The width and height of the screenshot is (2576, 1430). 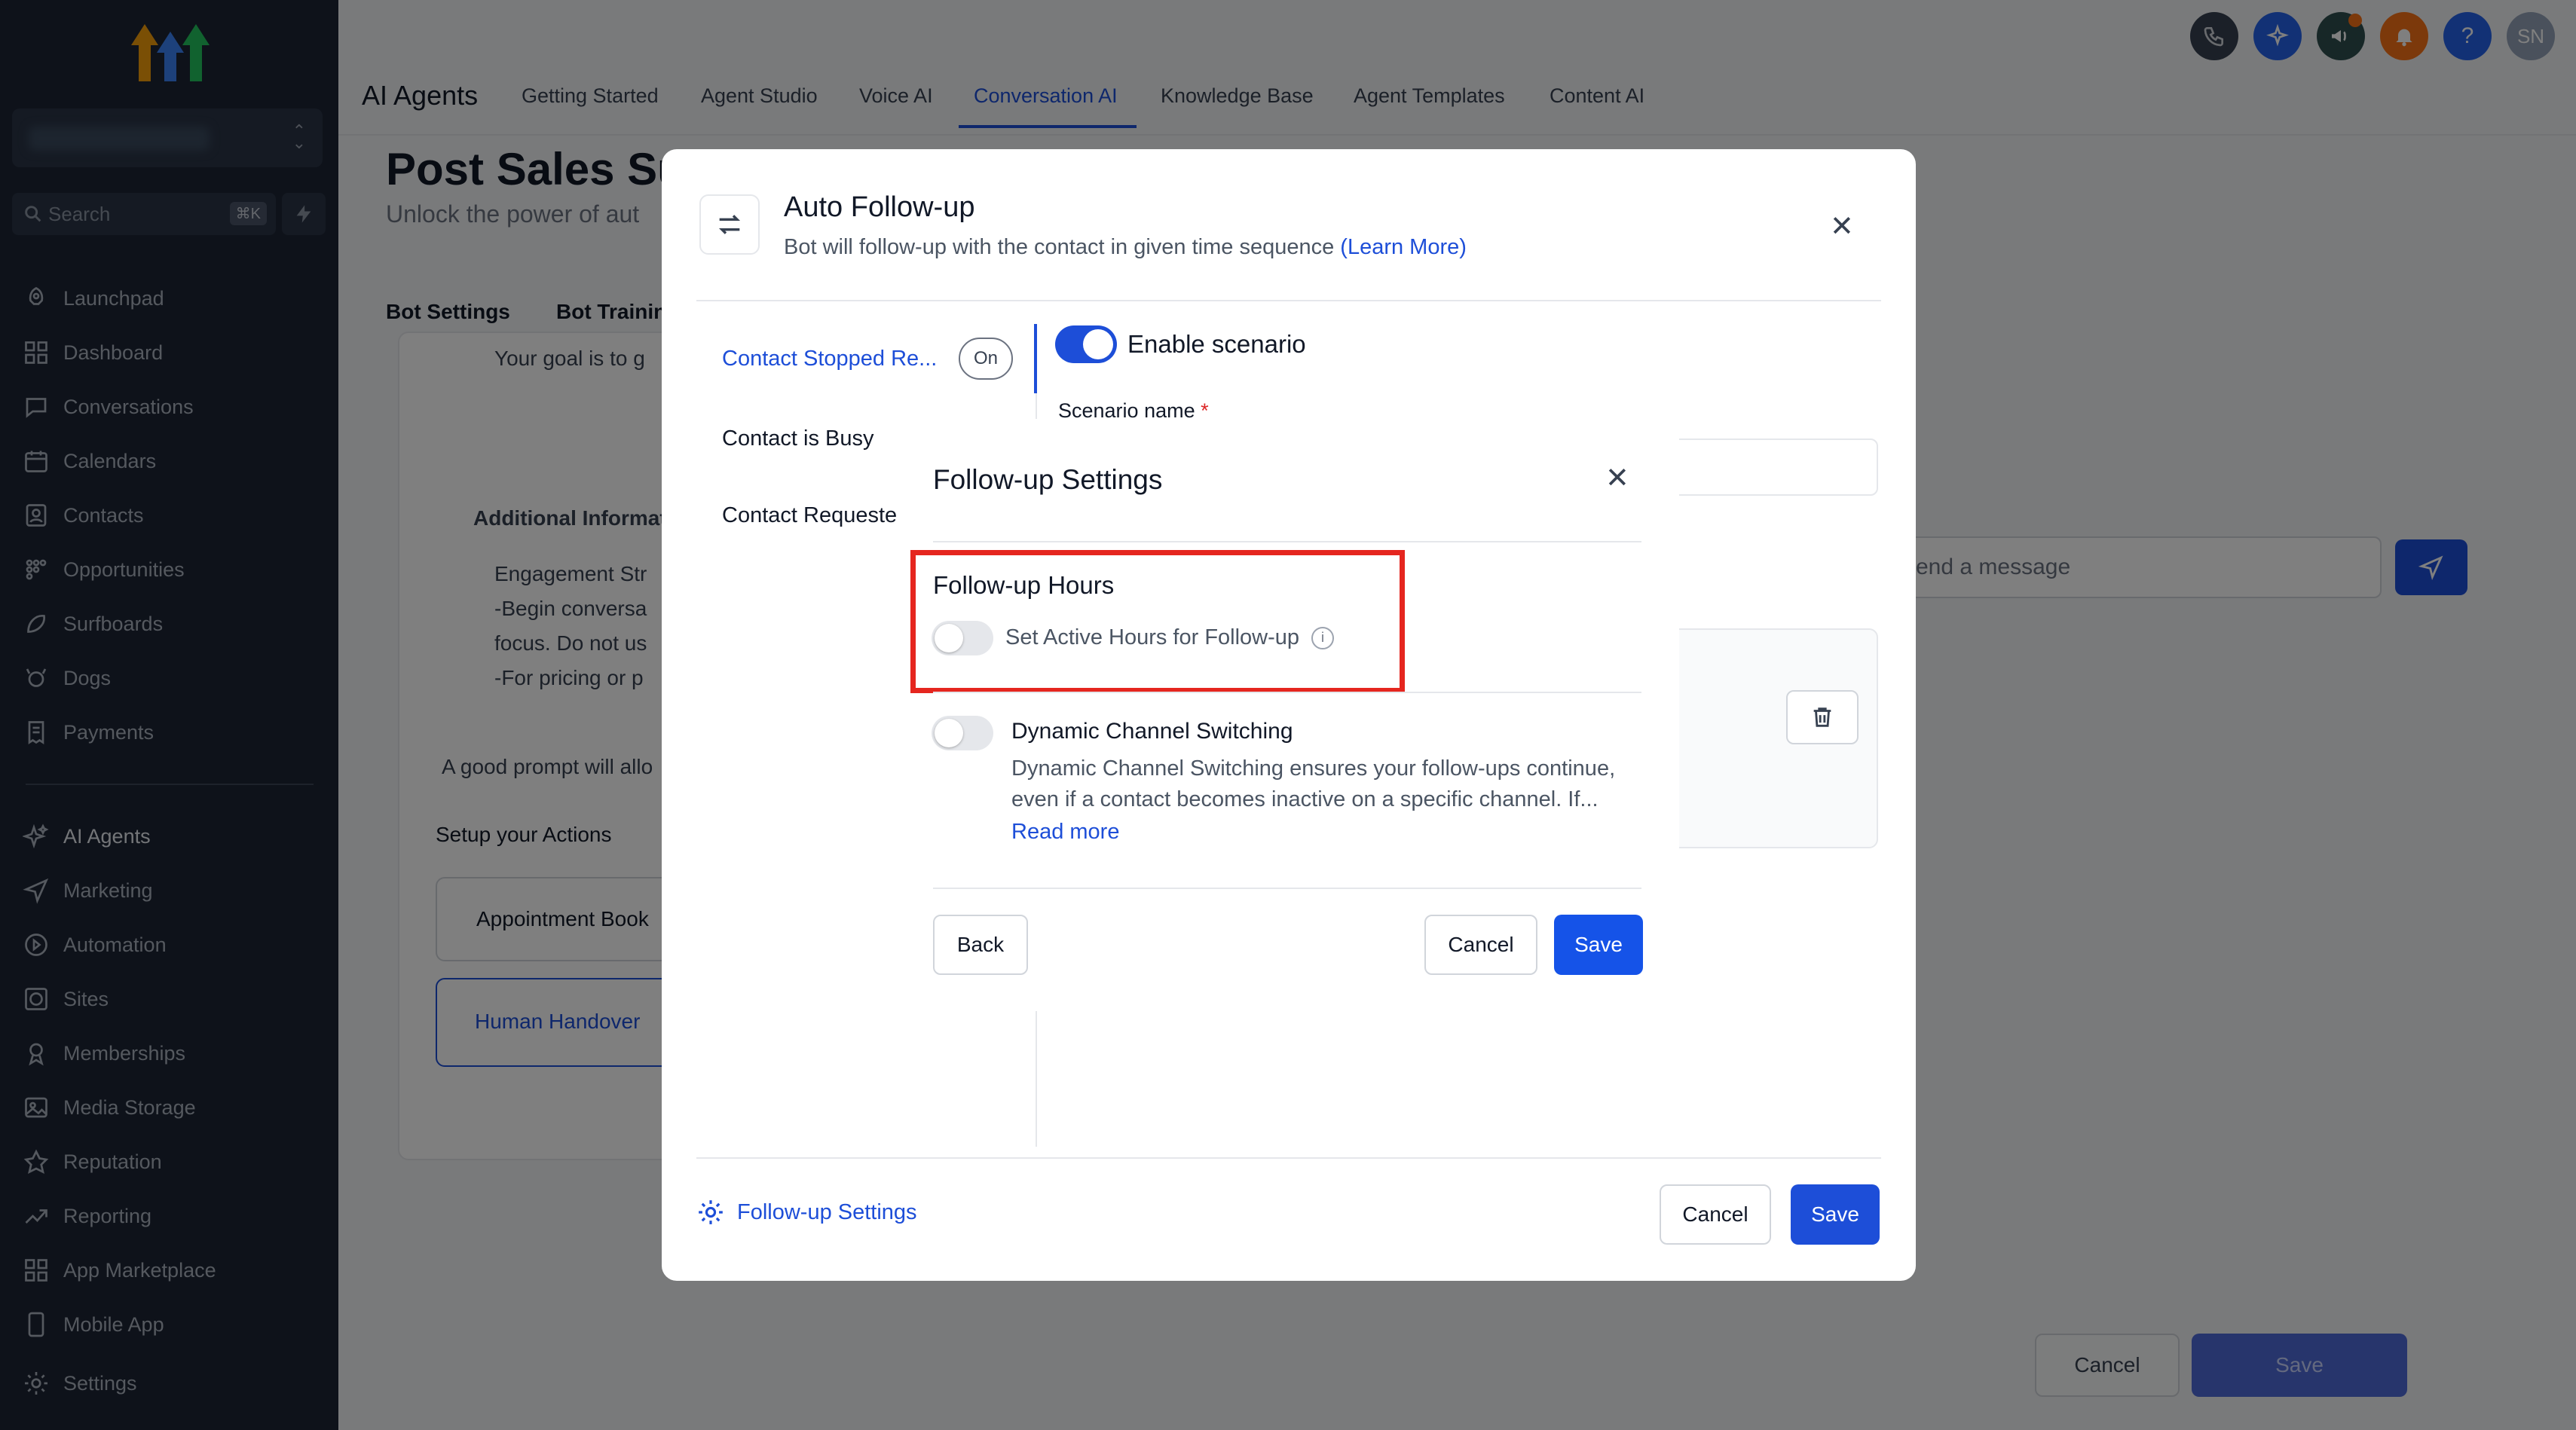 I want to click on section-divider, so click(x=1287, y=693).